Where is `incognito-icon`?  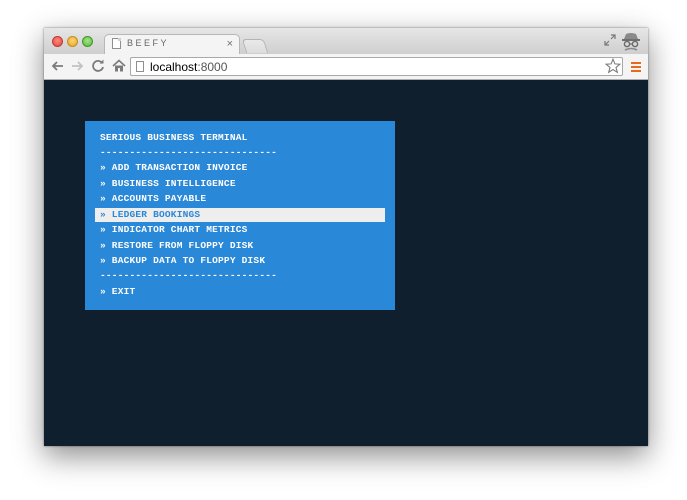
incognito-icon is located at coordinates (631, 42).